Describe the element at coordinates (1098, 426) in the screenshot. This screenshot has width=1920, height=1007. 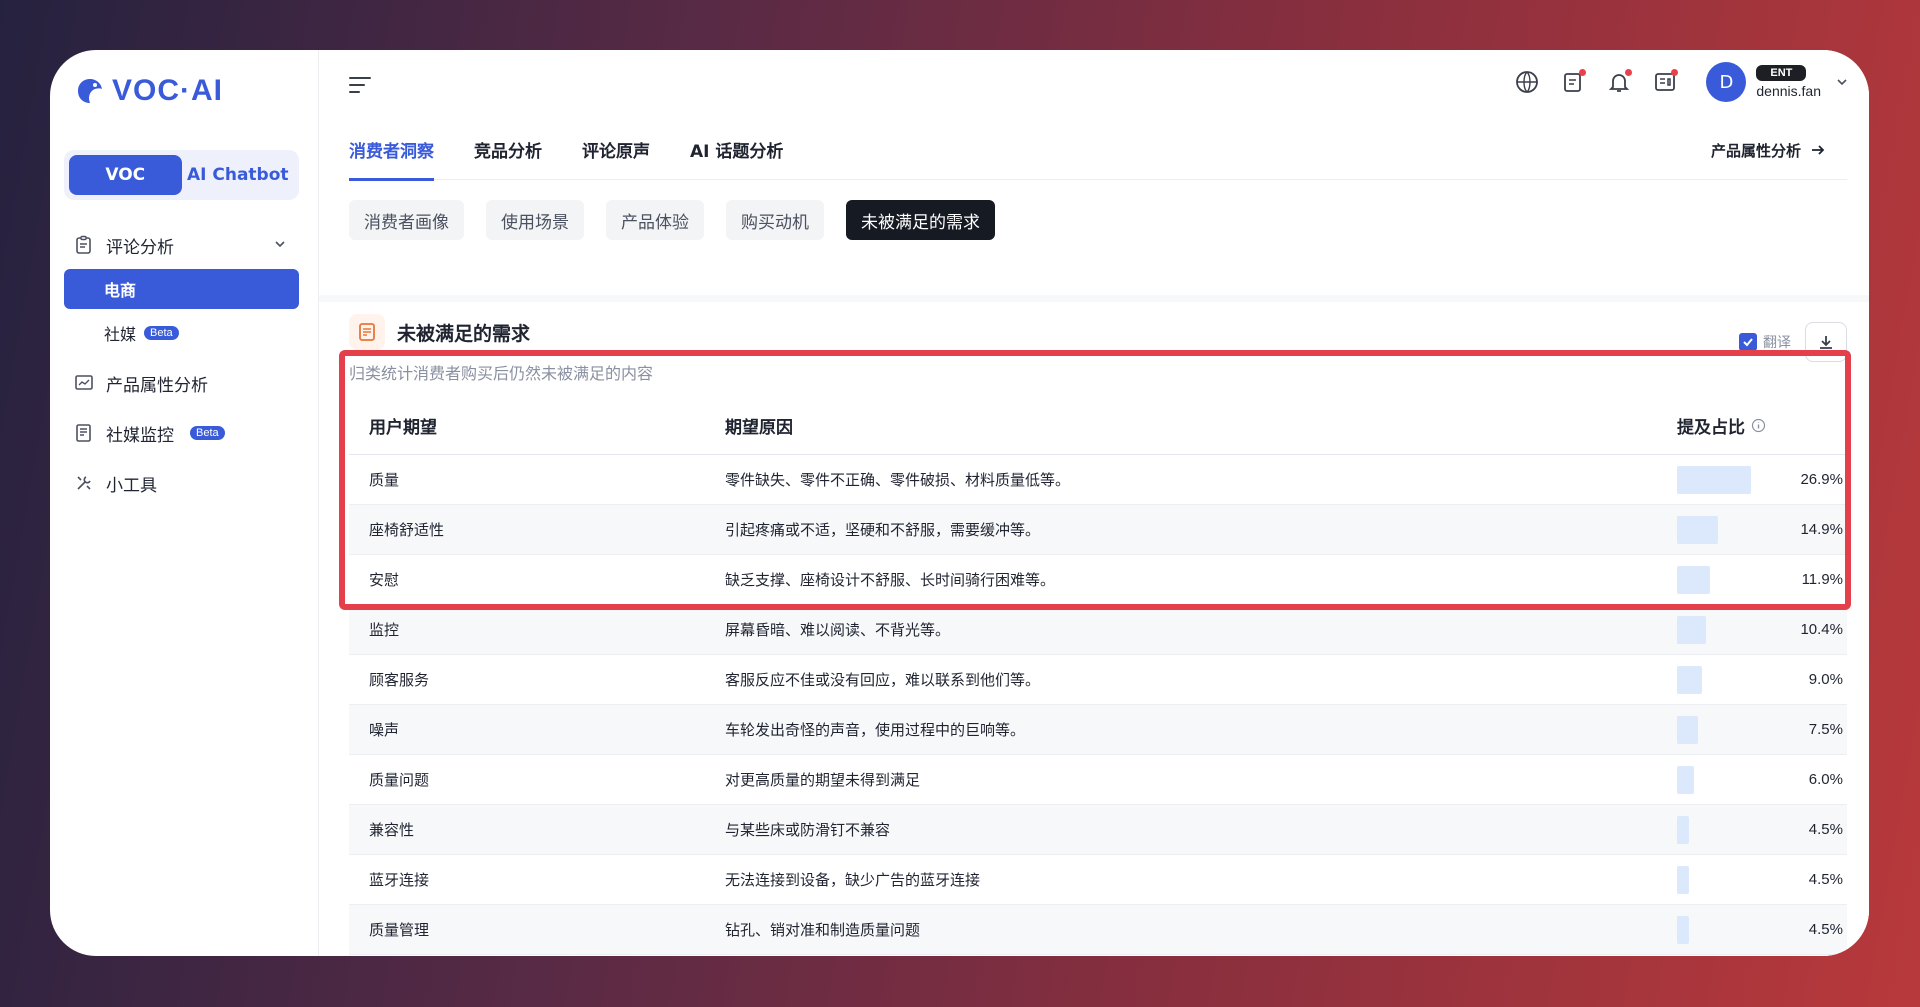
I see `table-header: 用户期望 期望原因 提及占比` at that location.